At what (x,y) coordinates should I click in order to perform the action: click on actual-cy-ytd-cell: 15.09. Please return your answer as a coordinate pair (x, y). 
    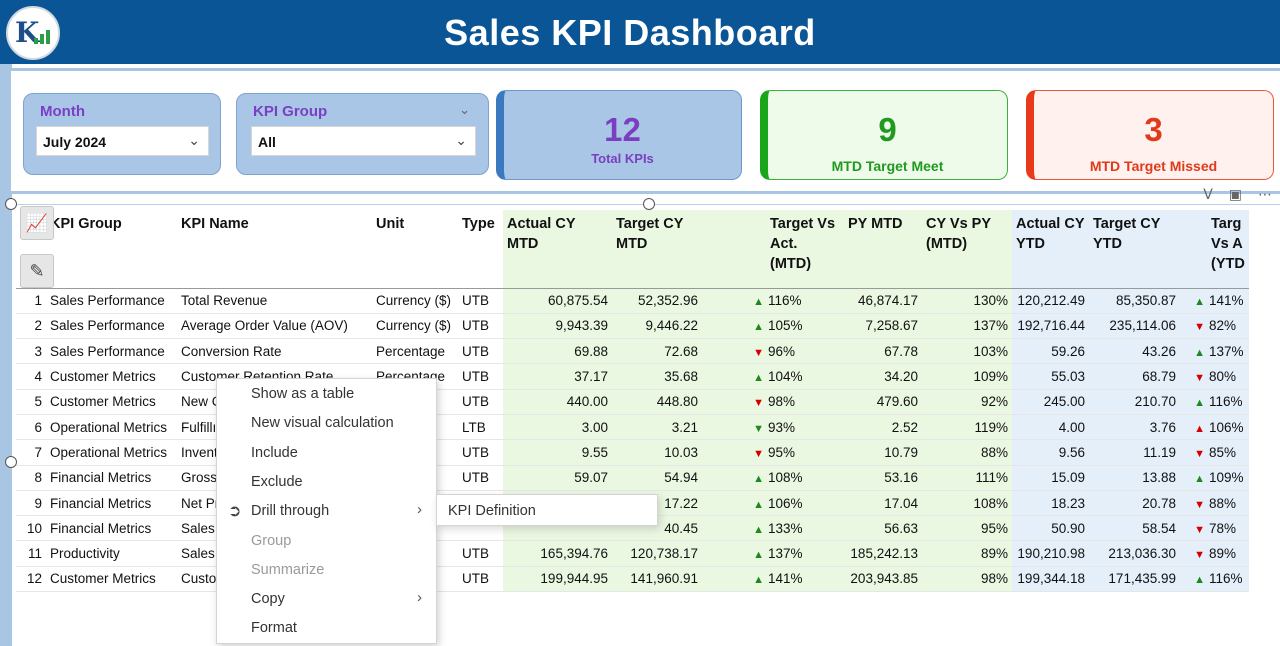
    Looking at the image, I should click on (1050, 478).